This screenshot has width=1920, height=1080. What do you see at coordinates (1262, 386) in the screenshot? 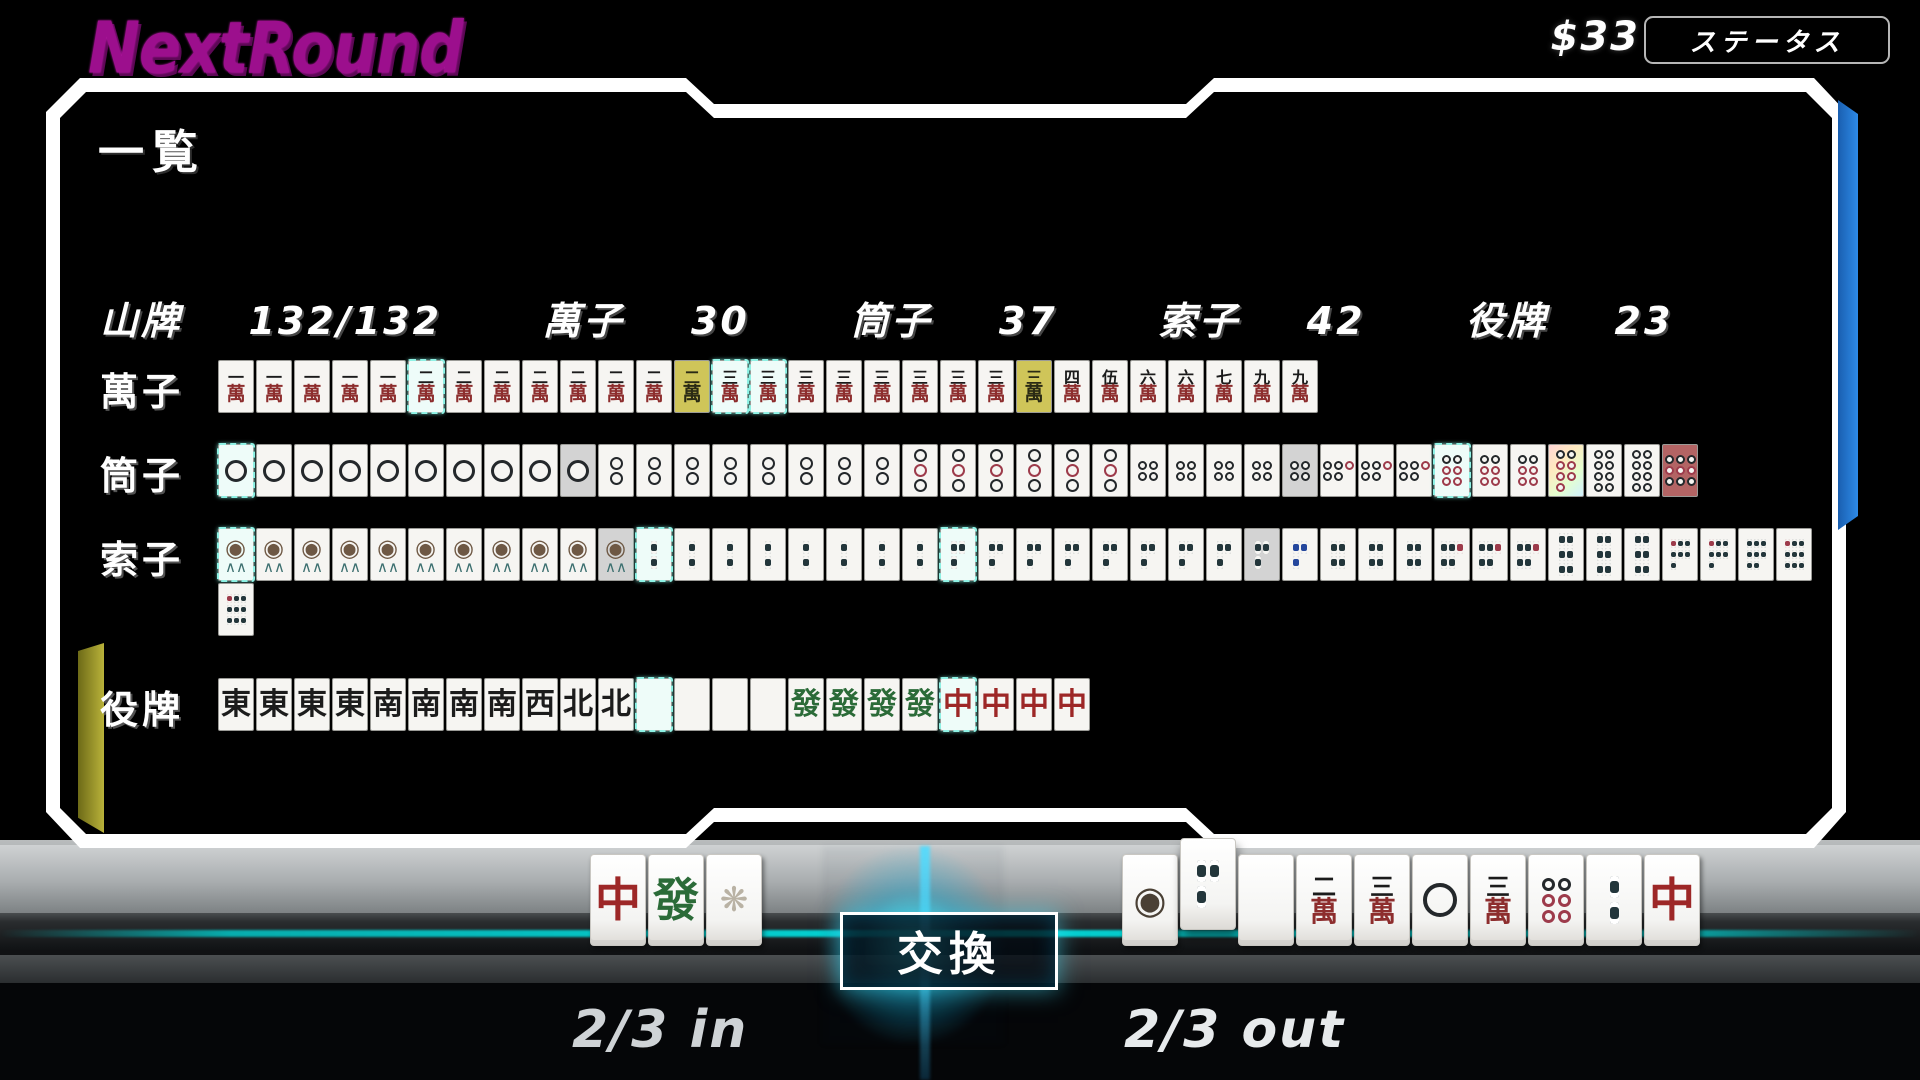
I see `overview-tile: 九萬` at bounding box center [1262, 386].